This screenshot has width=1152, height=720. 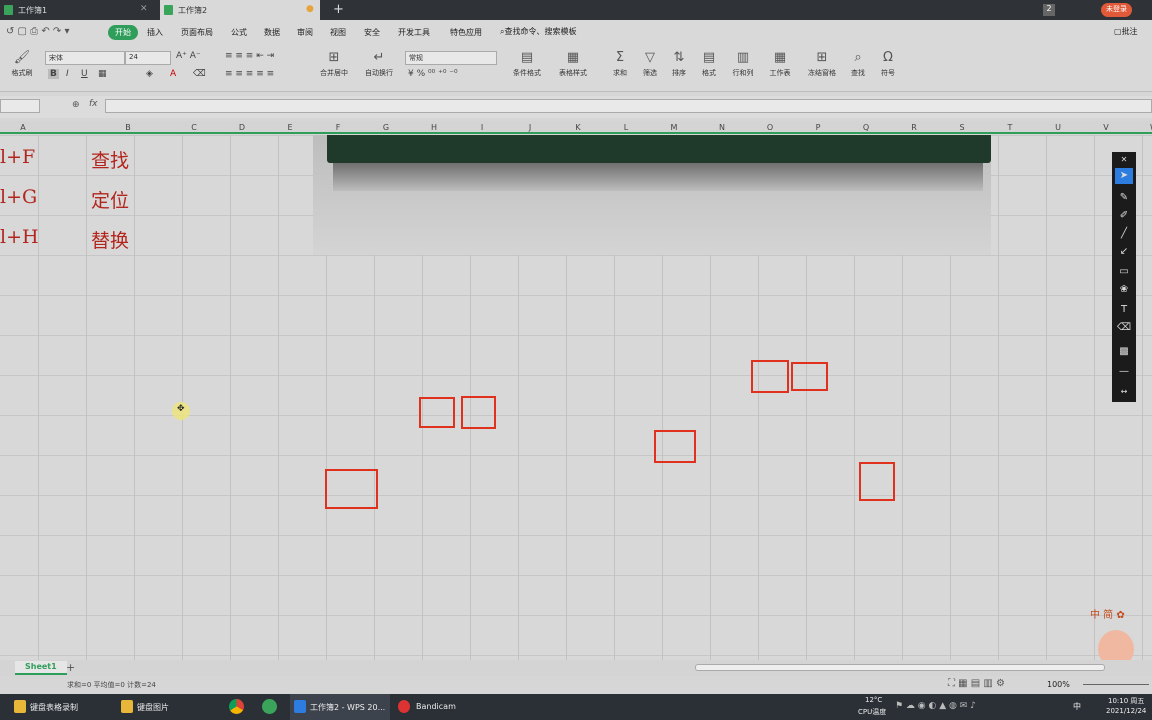 I want to click on menu-data: 数据, so click(x=272, y=32).